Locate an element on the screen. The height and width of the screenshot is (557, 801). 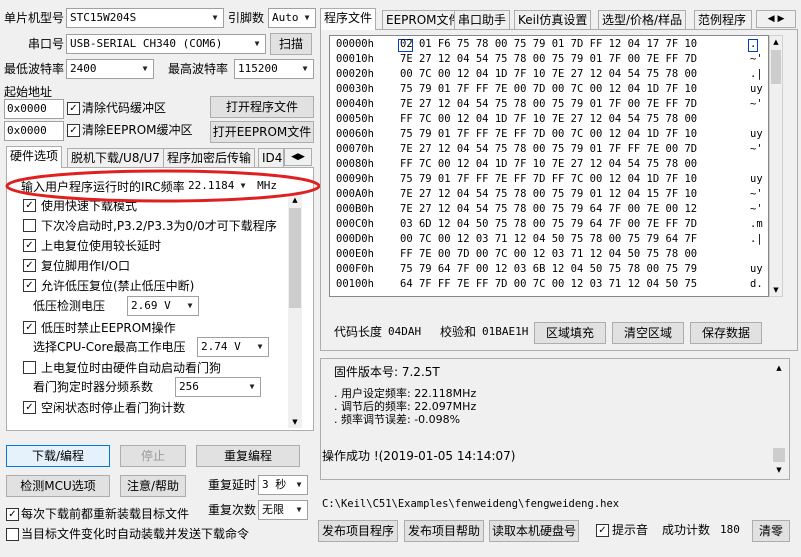
tab-scroll-arrows: ◀▶ is located at coordinates (298, 157).